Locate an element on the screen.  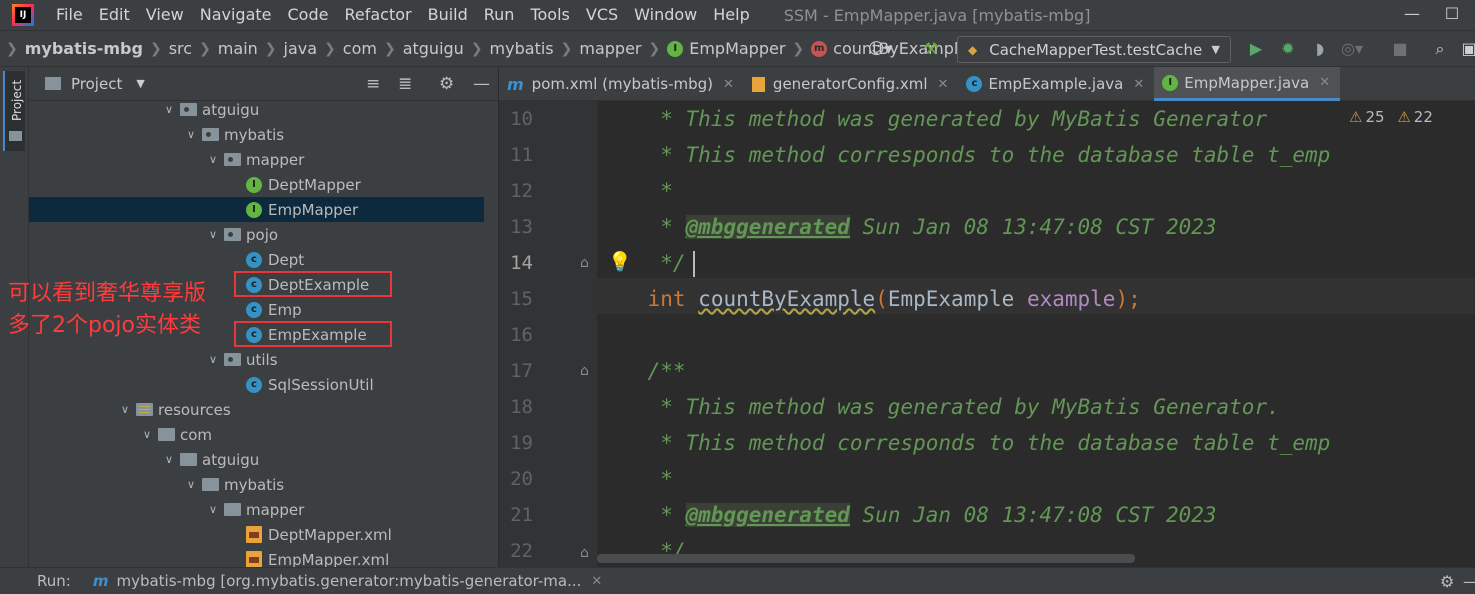
annotation-text: 可以看到奢华尊享版 多了2个pojo实体类 is located at coordinates (107, 310).